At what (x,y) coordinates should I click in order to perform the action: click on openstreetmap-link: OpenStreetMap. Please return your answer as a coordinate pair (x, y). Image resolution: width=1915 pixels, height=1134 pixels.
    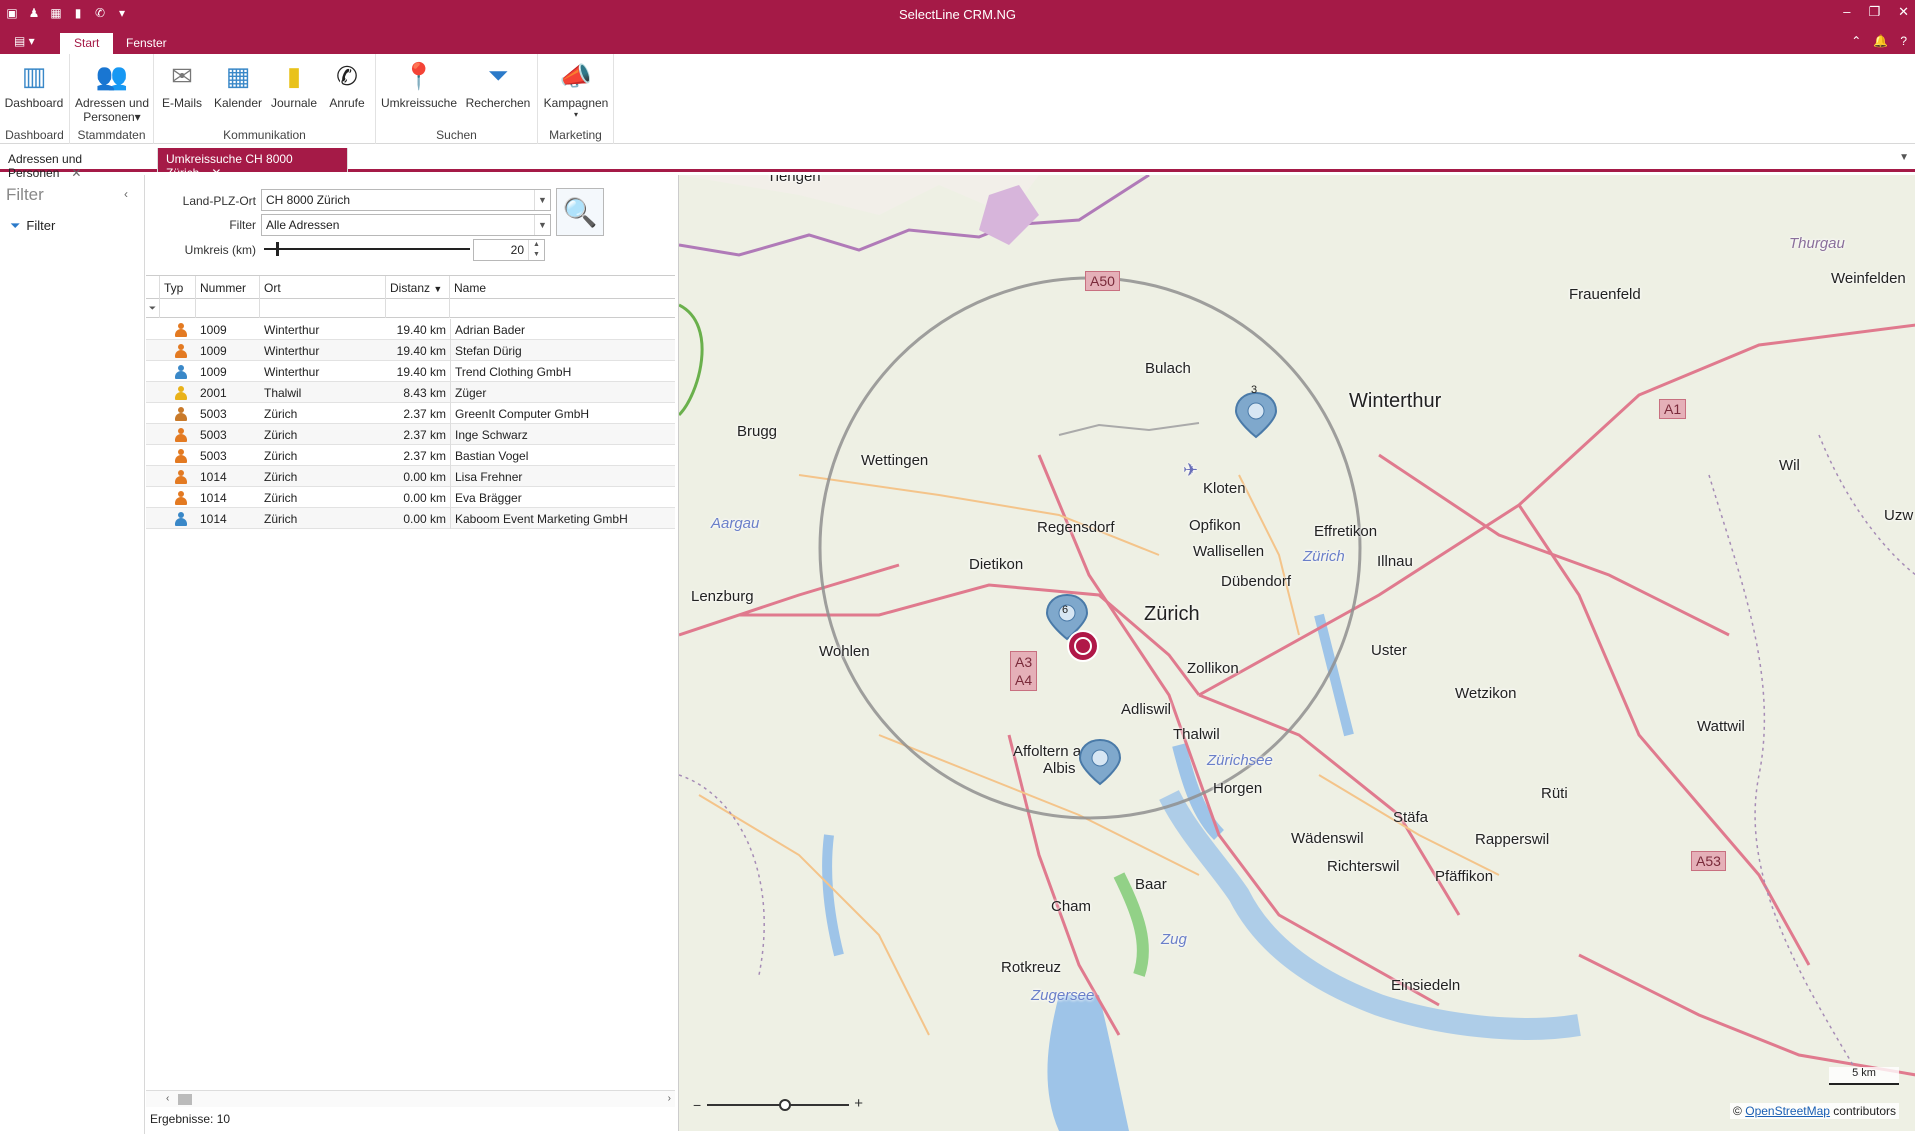
    Looking at the image, I should click on (1787, 1111).